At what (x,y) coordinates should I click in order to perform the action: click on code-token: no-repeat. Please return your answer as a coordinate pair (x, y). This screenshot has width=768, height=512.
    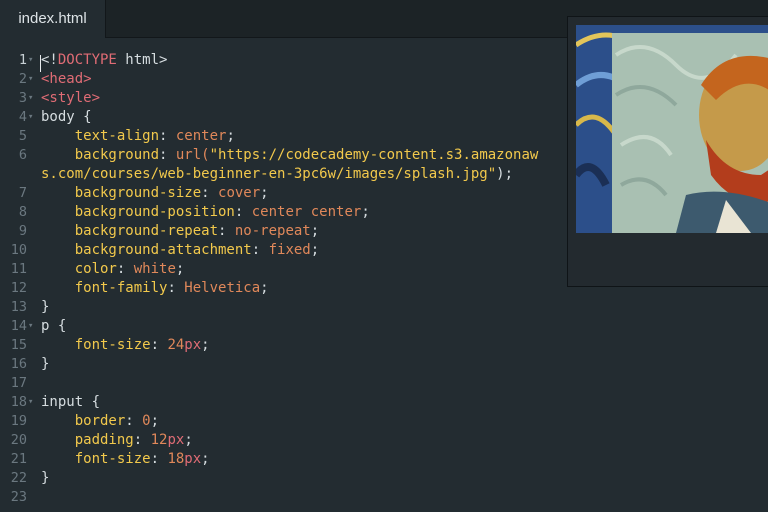
    Looking at the image, I should click on (272, 231).